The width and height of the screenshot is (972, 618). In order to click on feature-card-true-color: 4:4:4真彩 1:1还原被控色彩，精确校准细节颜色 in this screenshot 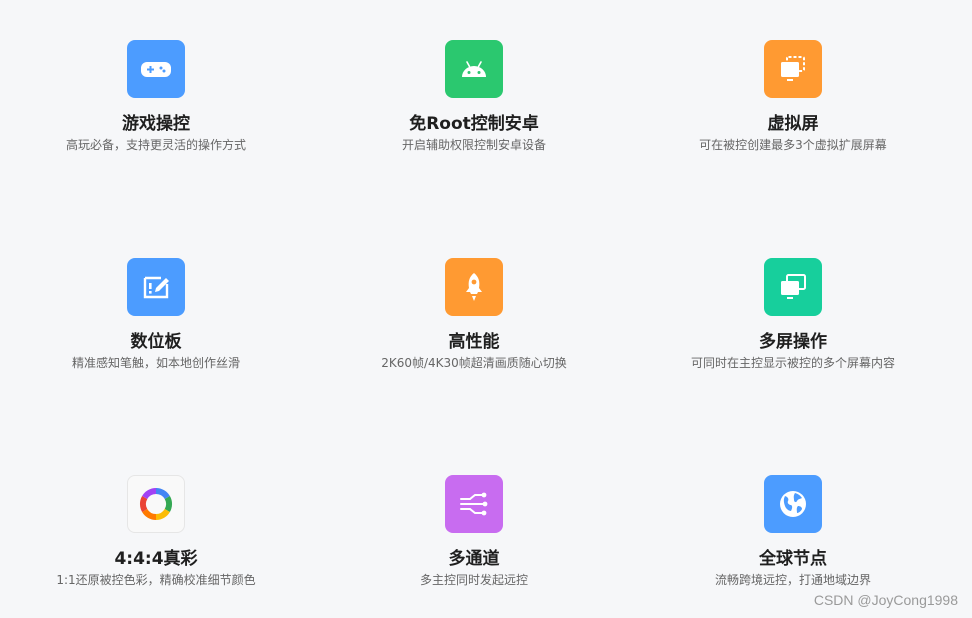, I will do `click(156, 531)`.